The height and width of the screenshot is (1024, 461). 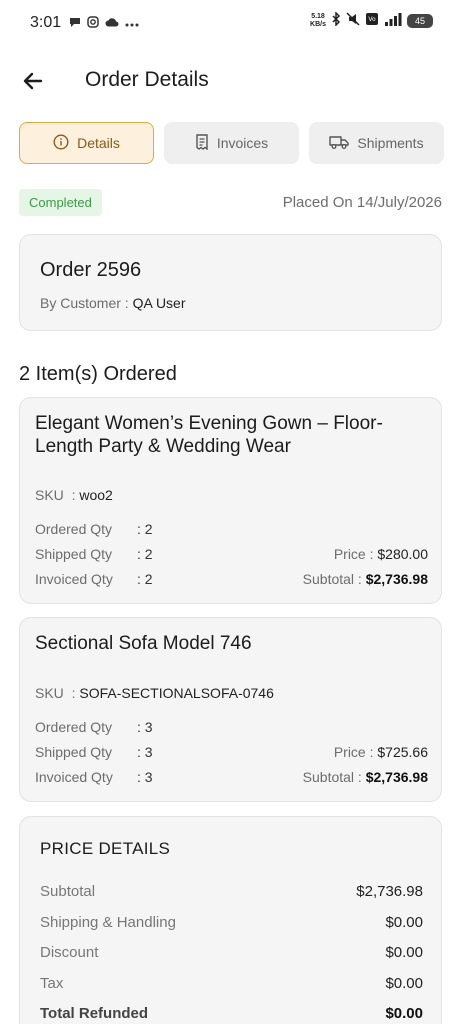 I want to click on price-row-subtotal: Subtotal $2,736.98, so click(x=231, y=891).